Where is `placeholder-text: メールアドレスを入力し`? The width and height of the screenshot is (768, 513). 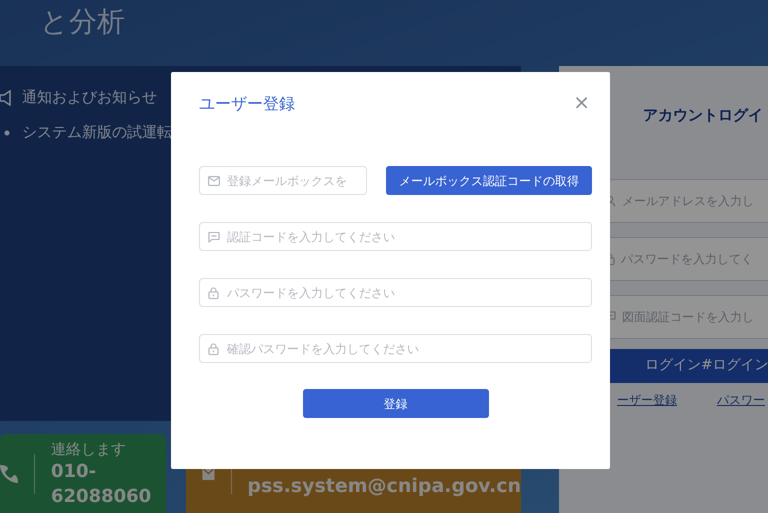 placeholder-text: メールアドレスを入力し is located at coordinates (688, 201).